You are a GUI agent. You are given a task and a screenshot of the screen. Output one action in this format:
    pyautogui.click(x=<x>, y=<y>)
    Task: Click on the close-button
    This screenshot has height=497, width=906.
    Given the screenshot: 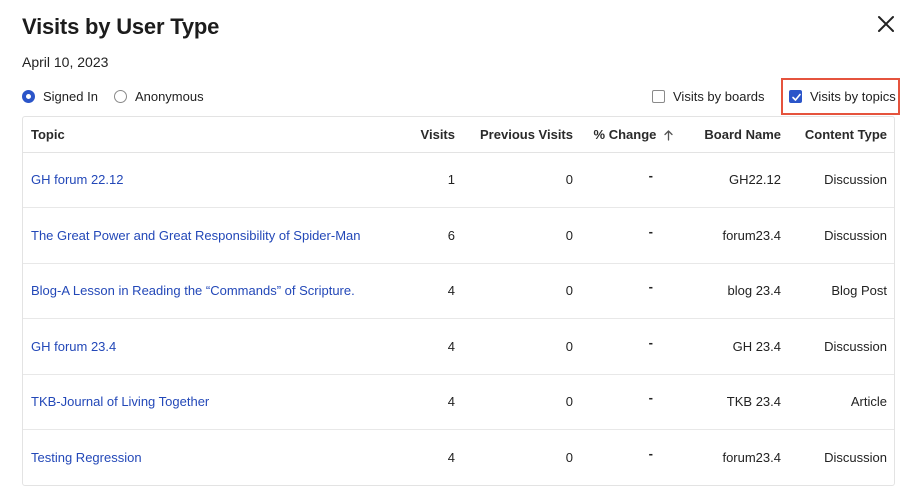 What is the action you would take?
    pyautogui.click(x=886, y=24)
    